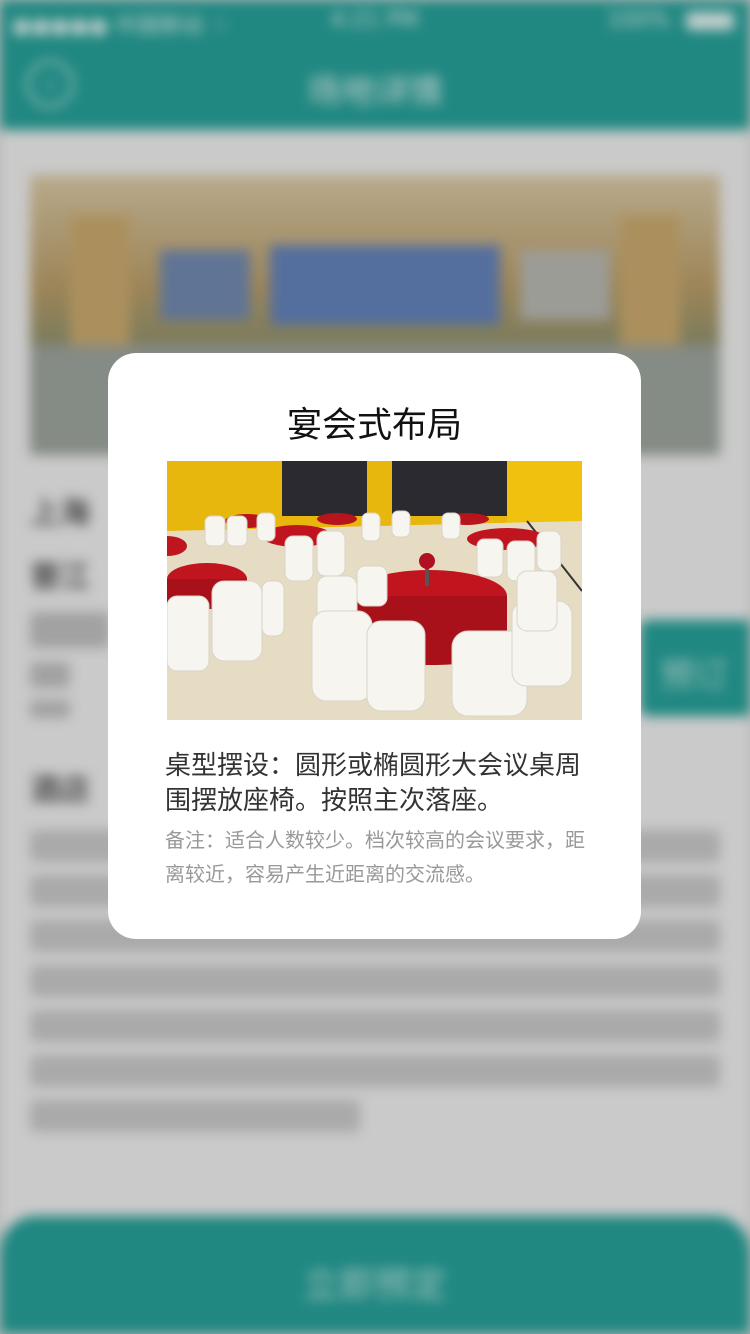 The height and width of the screenshot is (1334, 750). Describe the element at coordinates (374, 590) in the screenshot. I see `banquet-layout-photo` at that location.